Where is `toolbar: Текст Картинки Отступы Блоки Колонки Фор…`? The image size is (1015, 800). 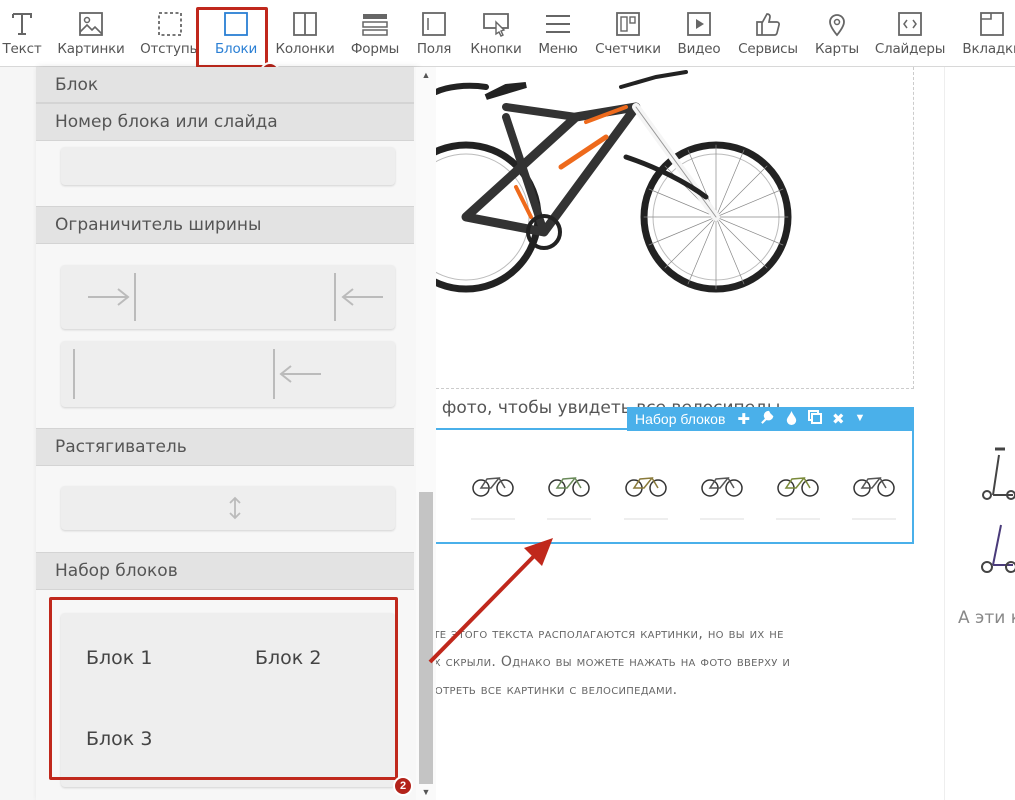
toolbar: Текст Картинки Отступы Блоки Колонки Фор… is located at coordinates (507, 33).